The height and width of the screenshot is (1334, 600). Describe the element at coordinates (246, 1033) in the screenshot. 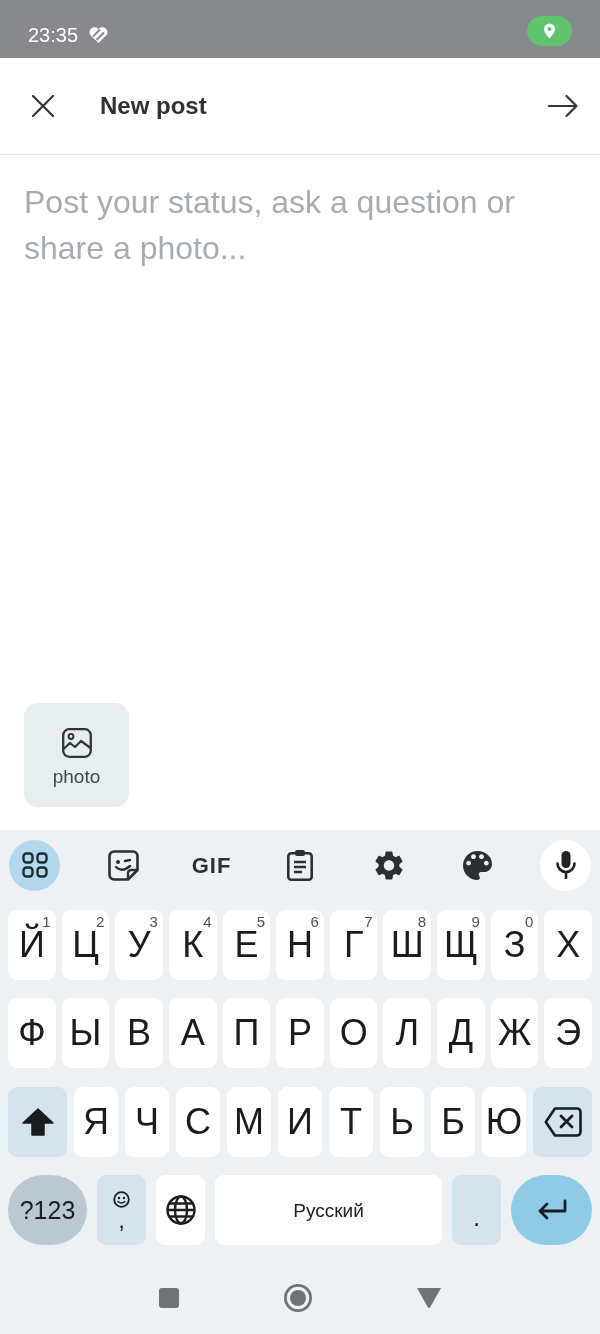

I see `key: П` at that location.